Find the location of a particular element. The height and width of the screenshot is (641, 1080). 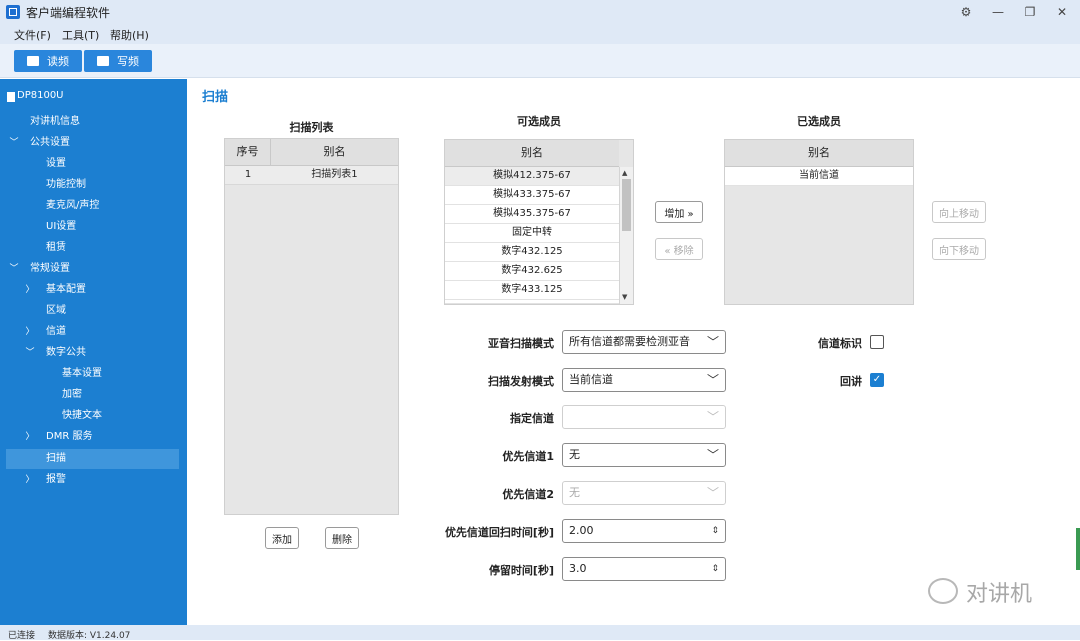

minimize-button: — is located at coordinates (998, 12).